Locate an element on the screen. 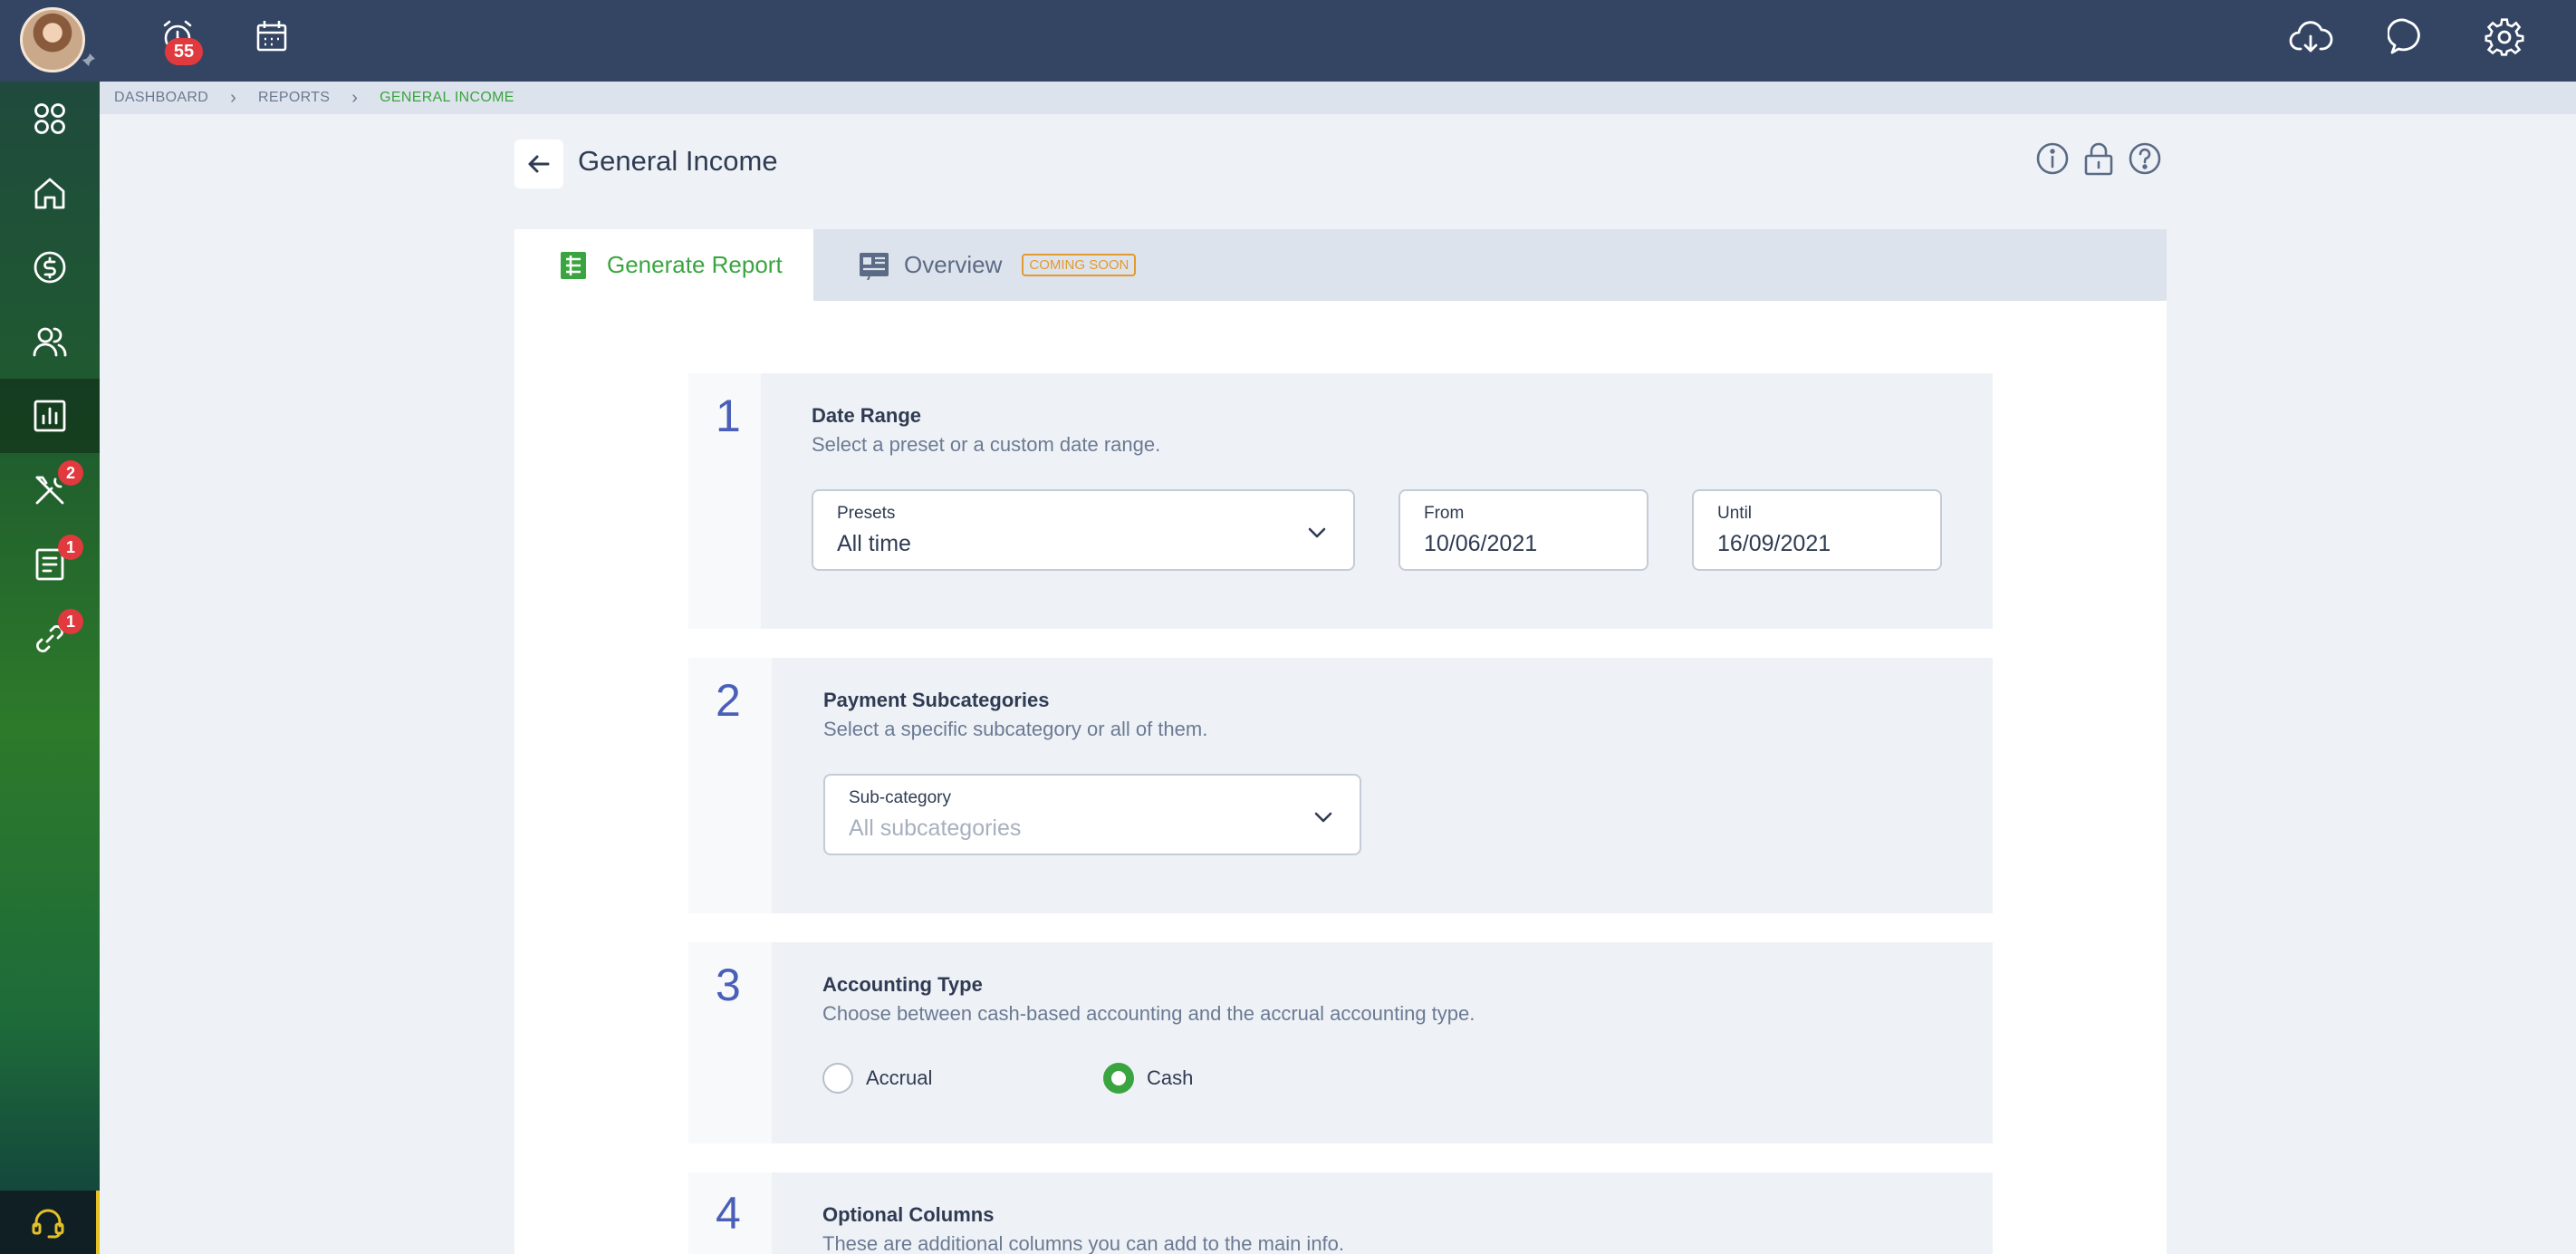 Image resolution: width=2576 pixels, height=1254 pixels. arrow-left-icon is located at coordinates (539, 164).